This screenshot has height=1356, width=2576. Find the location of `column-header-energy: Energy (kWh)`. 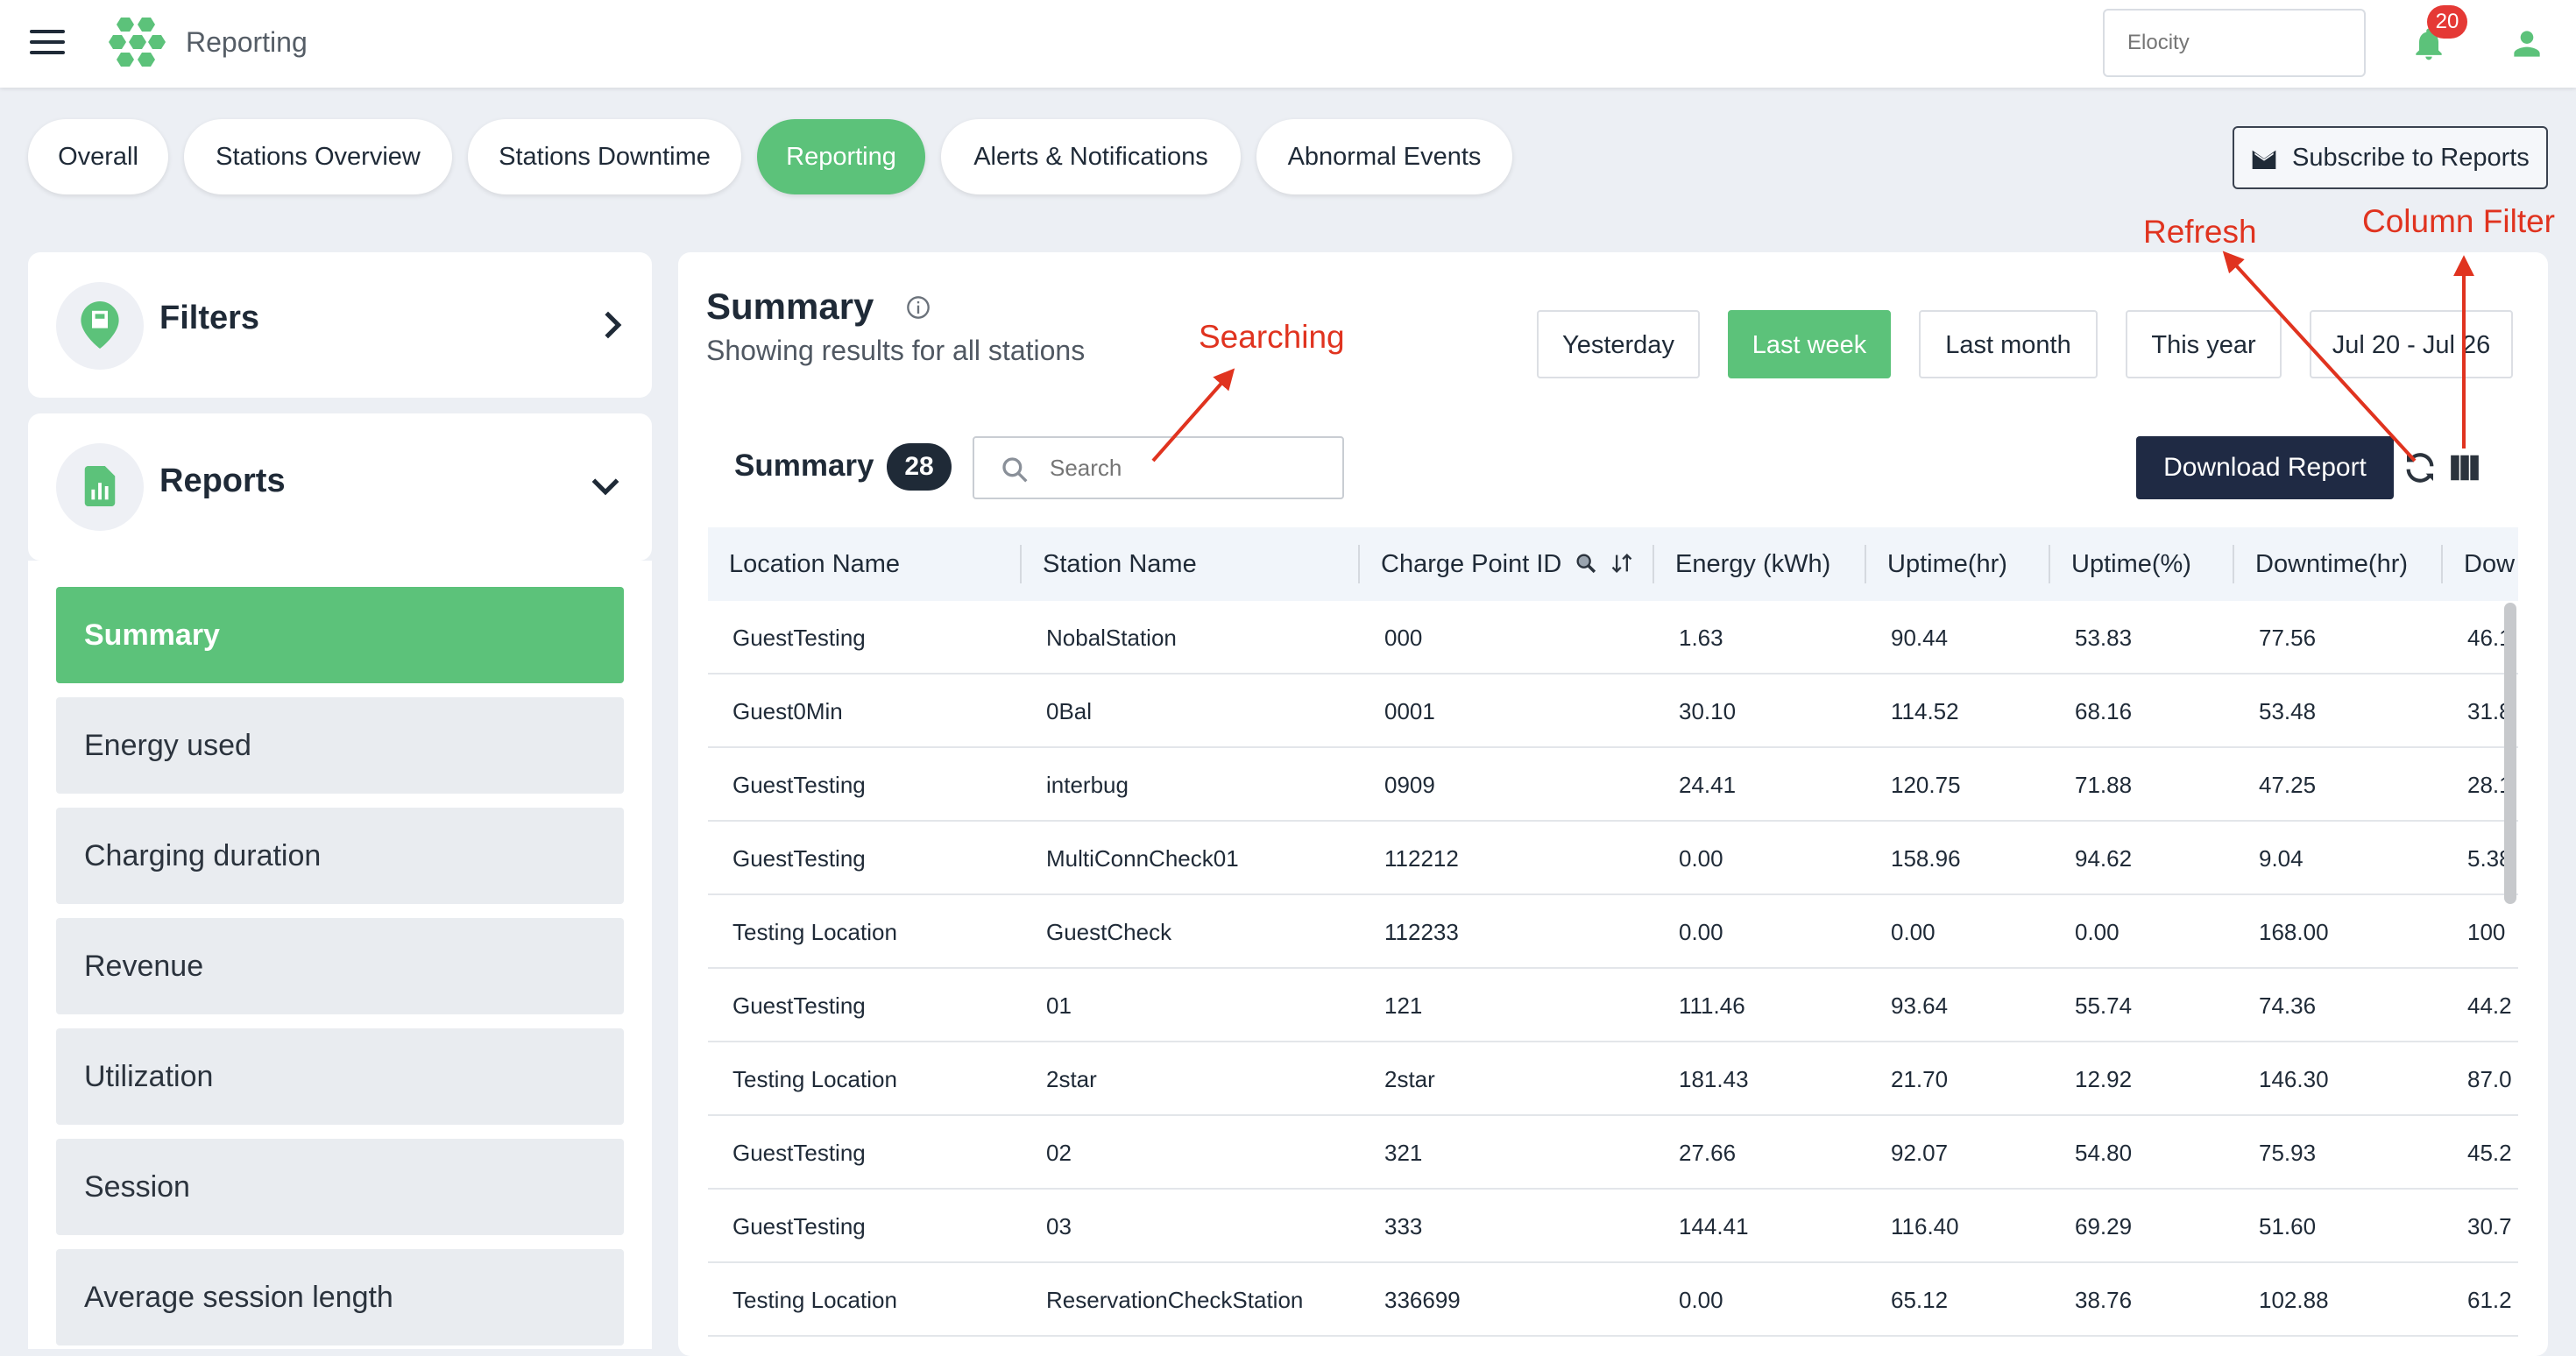

column-header-energy: Energy (kWh) is located at coordinates (1742, 564).